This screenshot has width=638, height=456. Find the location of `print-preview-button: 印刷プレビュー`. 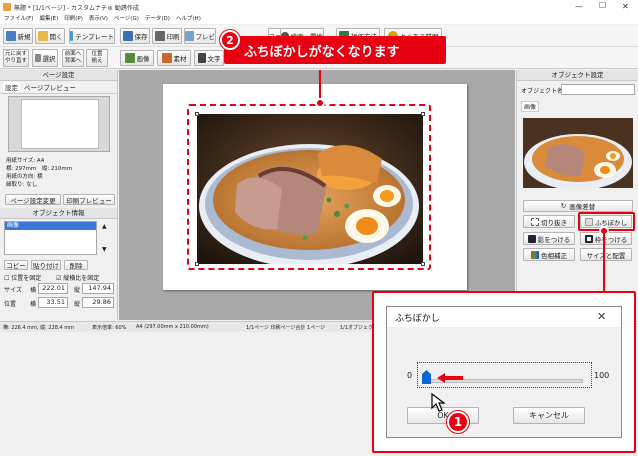

print-preview-button: 印刷プレビュー is located at coordinates (89, 199).